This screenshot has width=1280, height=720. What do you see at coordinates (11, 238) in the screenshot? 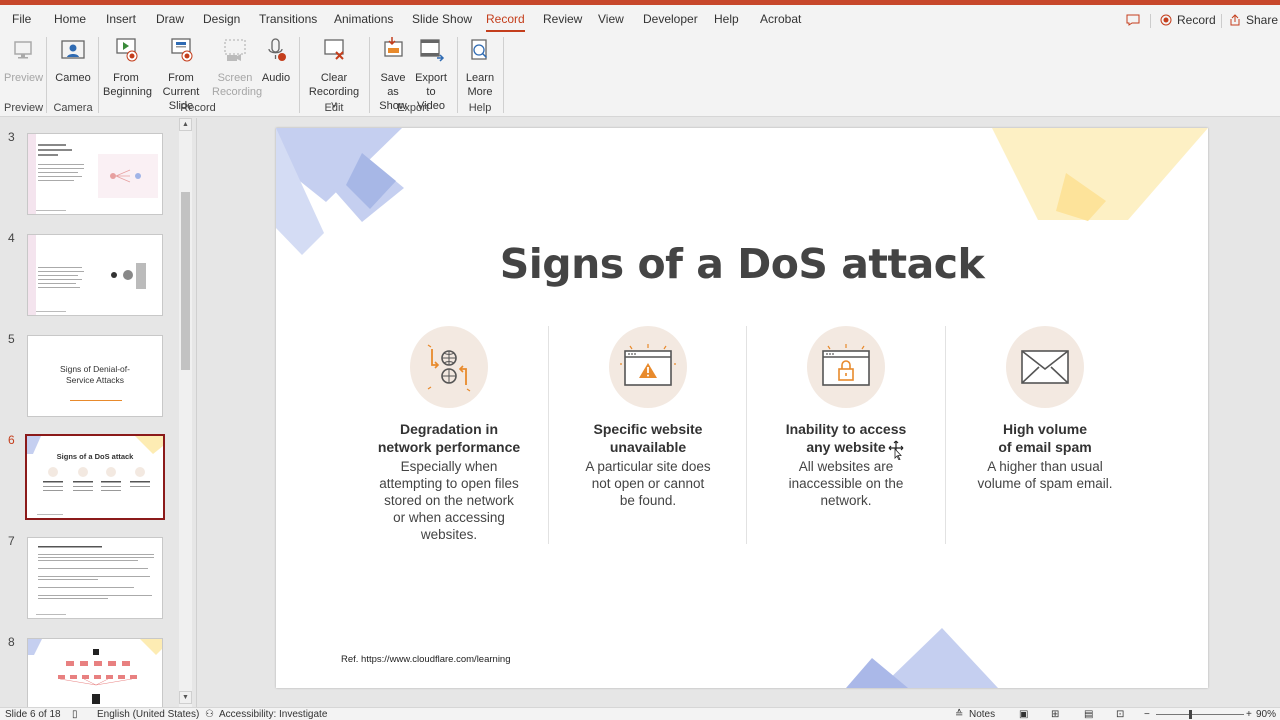
I see `slide-number: 4` at bounding box center [11, 238].